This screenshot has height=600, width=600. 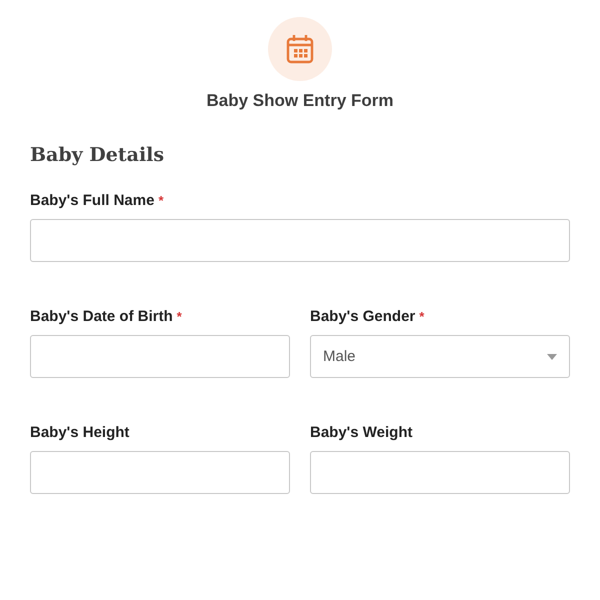 What do you see at coordinates (92, 200) in the screenshot?
I see `field-label: Baby's Full Name` at bounding box center [92, 200].